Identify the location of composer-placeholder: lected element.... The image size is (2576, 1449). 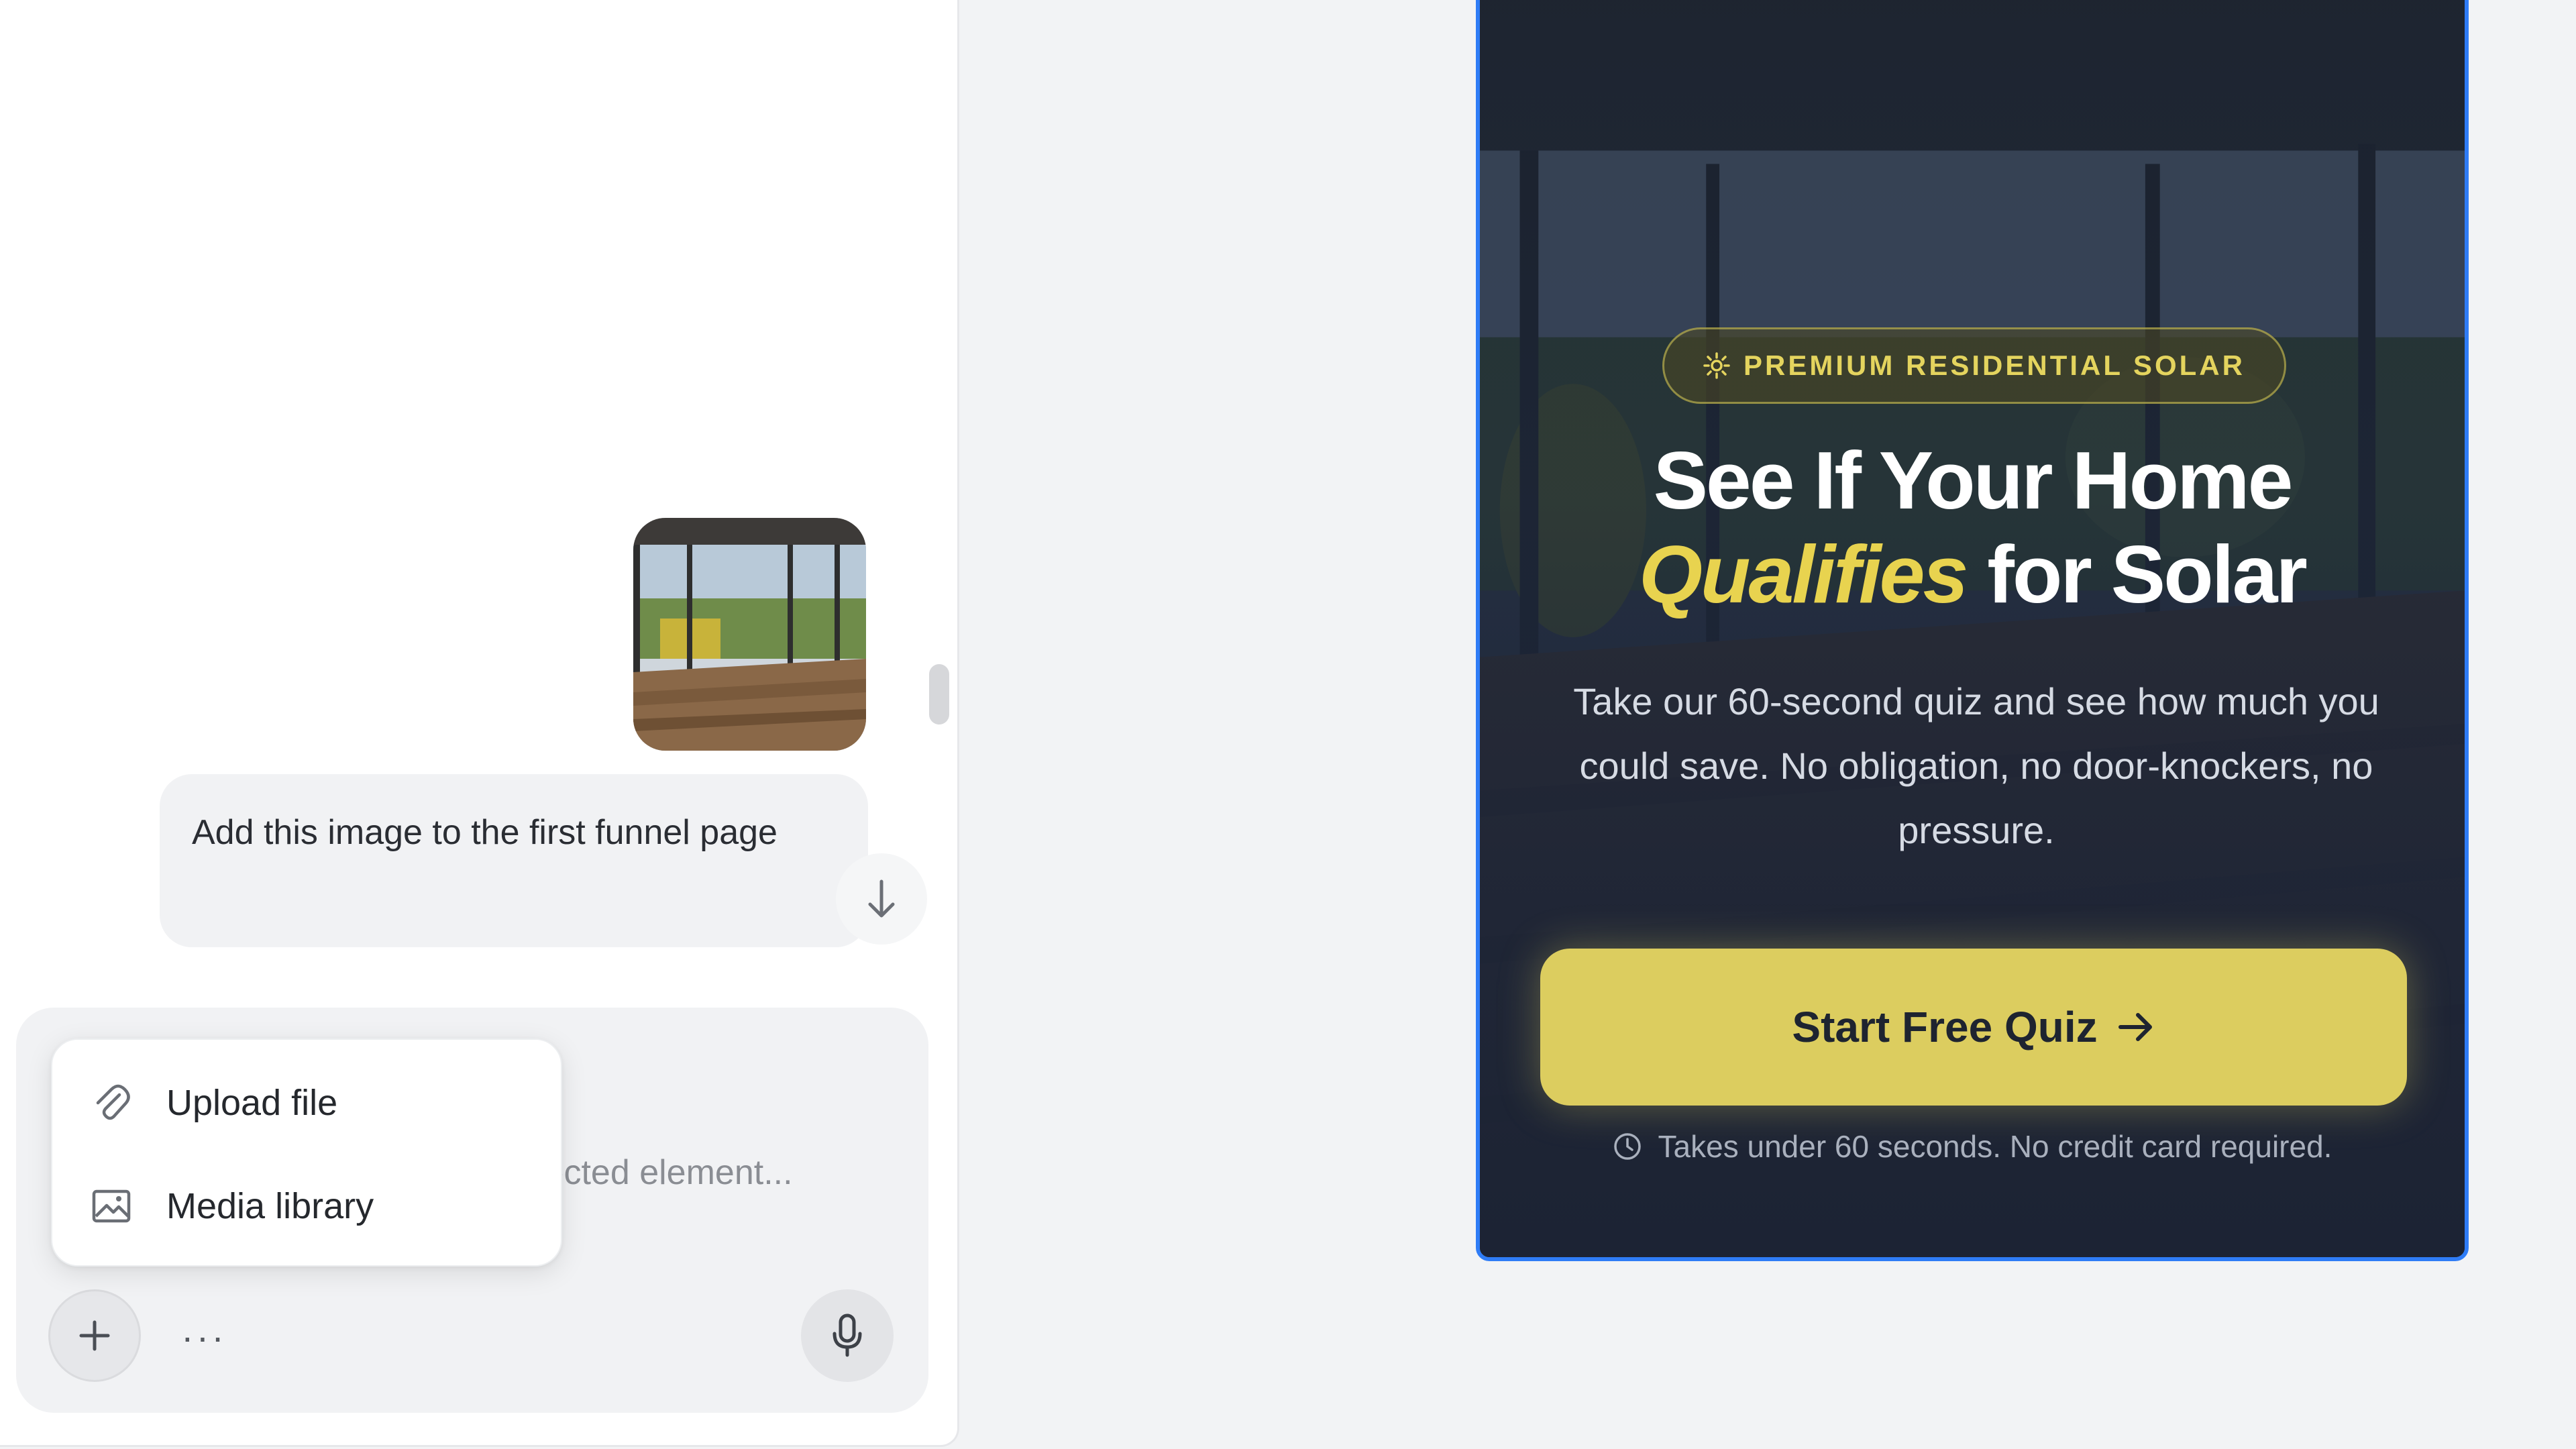
(665, 1172).